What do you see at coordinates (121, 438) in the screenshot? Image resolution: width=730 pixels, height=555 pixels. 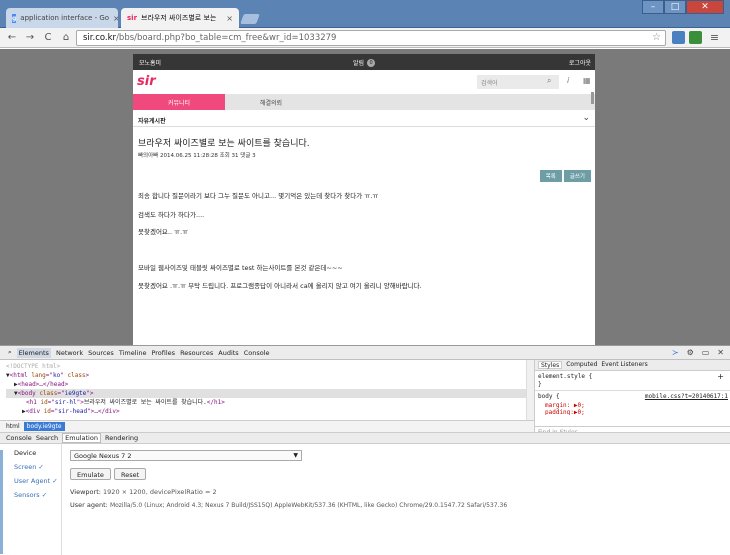 I see `drawer-tab-rendering: Rendering` at bounding box center [121, 438].